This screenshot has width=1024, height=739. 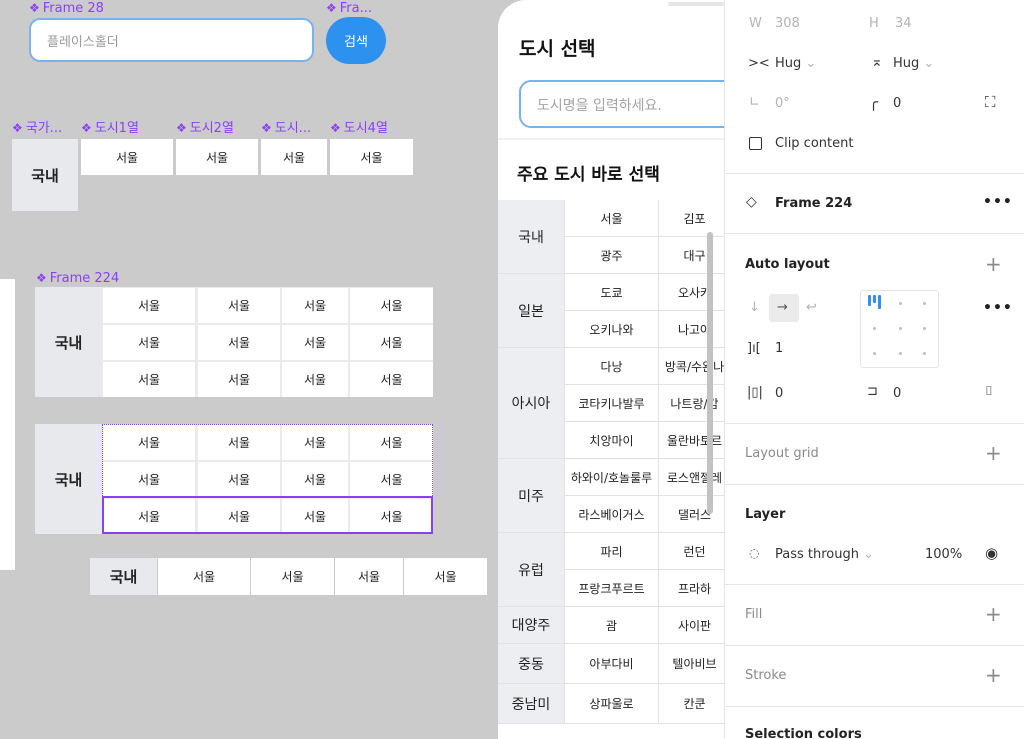 What do you see at coordinates (782, 103) in the screenshot?
I see `rotation-field: 0°` at bounding box center [782, 103].